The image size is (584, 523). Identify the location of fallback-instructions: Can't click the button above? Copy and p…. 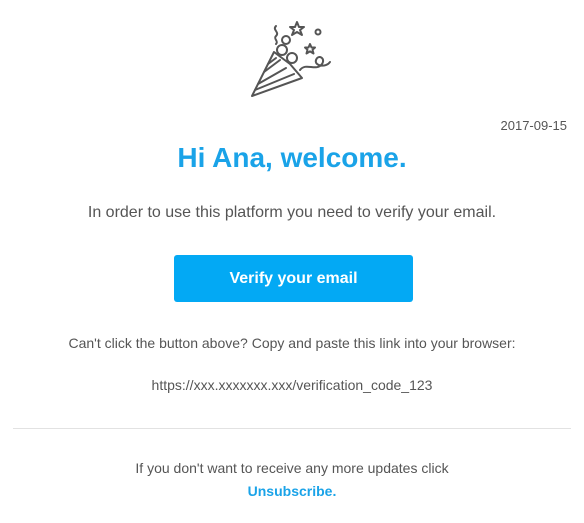
(292, 343).